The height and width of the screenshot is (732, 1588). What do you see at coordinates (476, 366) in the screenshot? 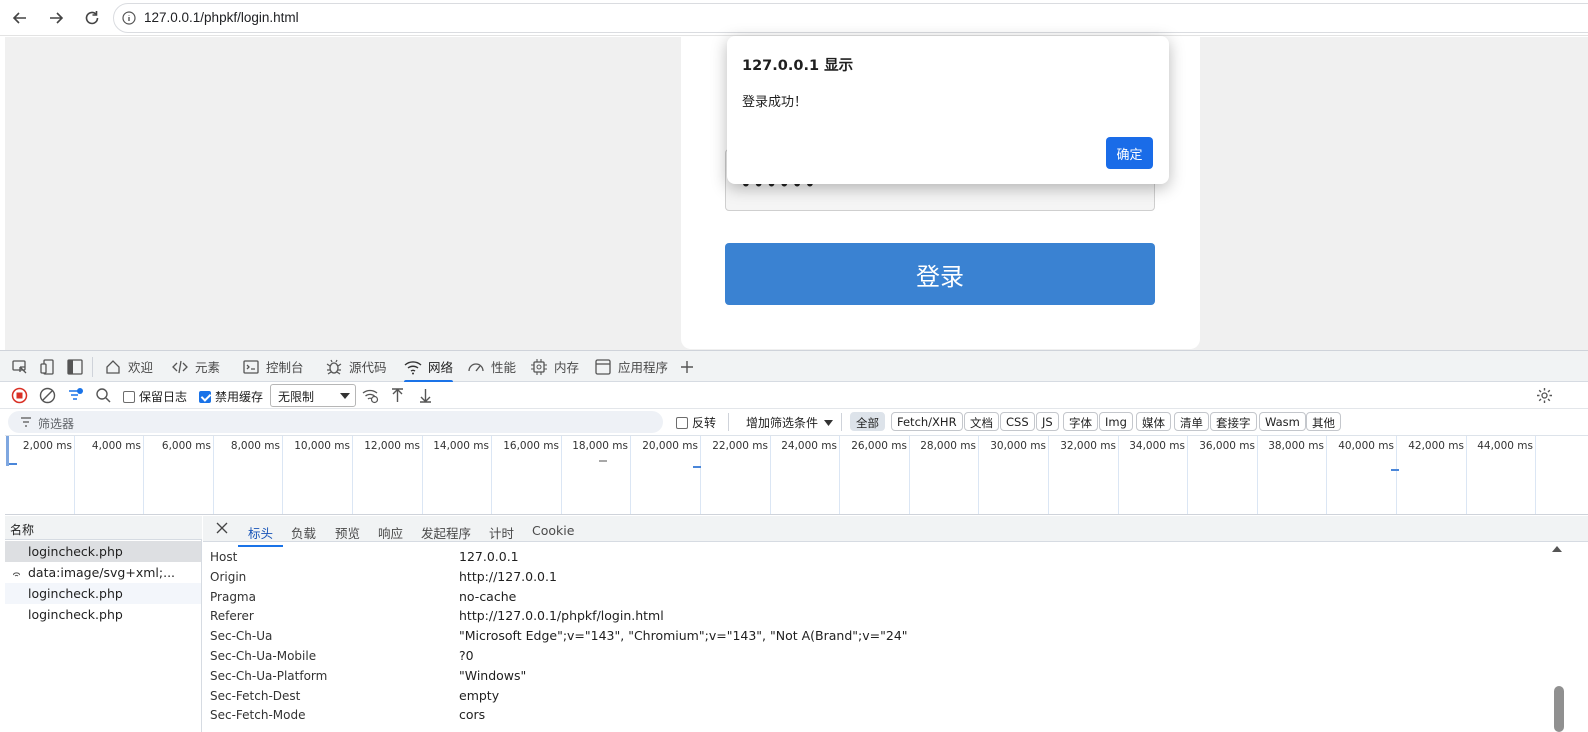
I see `gauge-icon` at bounding box center [476, 366].